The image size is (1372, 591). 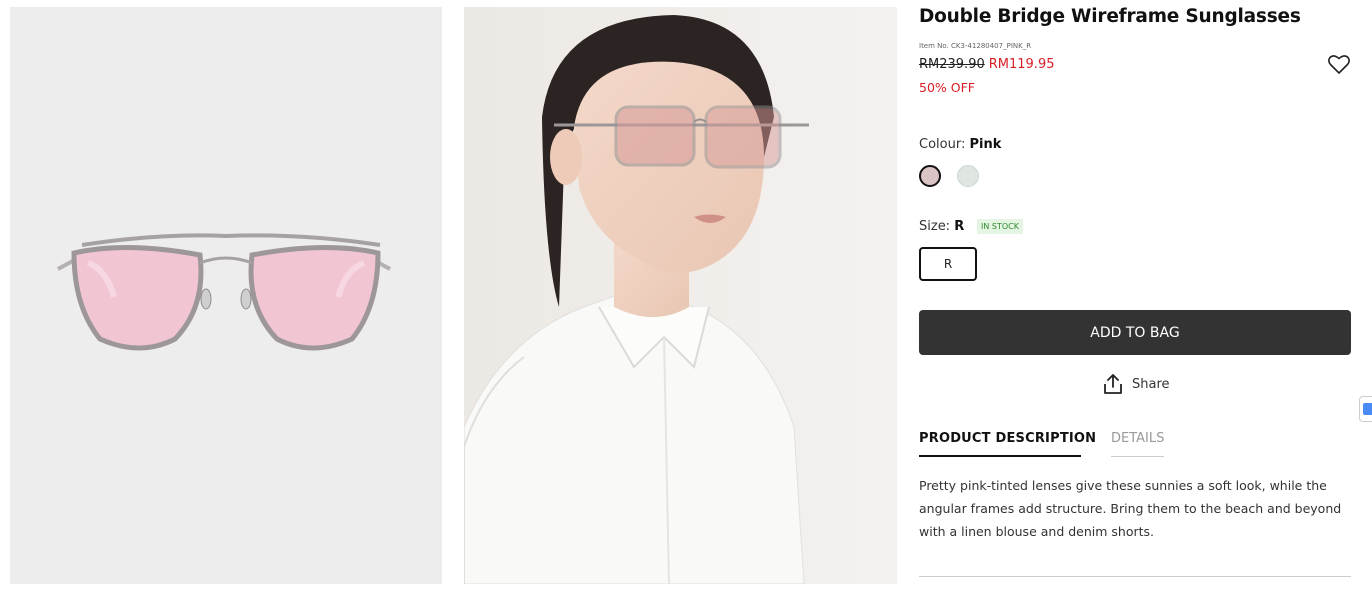 I want to click on sunglasses-illustration, so click(x=224, y=292).